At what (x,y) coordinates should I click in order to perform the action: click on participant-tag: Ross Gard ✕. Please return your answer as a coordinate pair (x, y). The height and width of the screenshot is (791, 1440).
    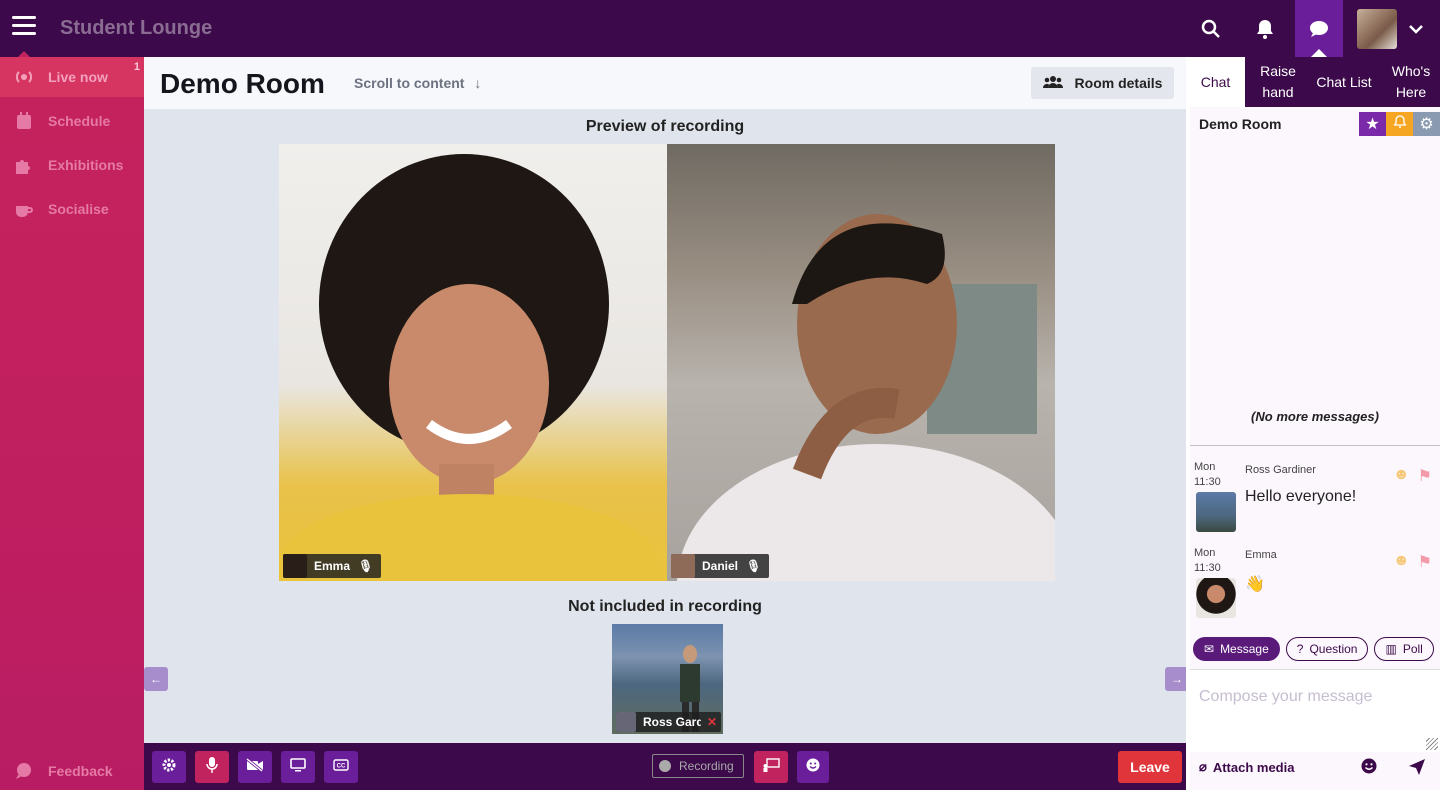
    Looking at the image, I should click on (669, 722).